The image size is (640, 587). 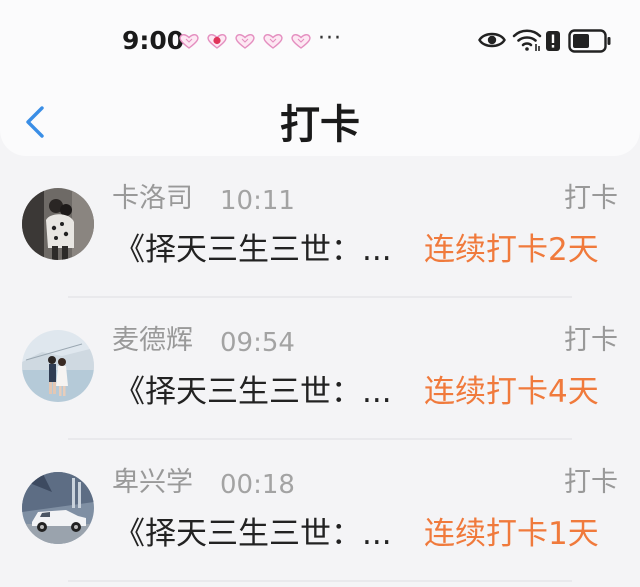 I want to click on streak-text: 连续打卡2天, so click(x=511, y=250).